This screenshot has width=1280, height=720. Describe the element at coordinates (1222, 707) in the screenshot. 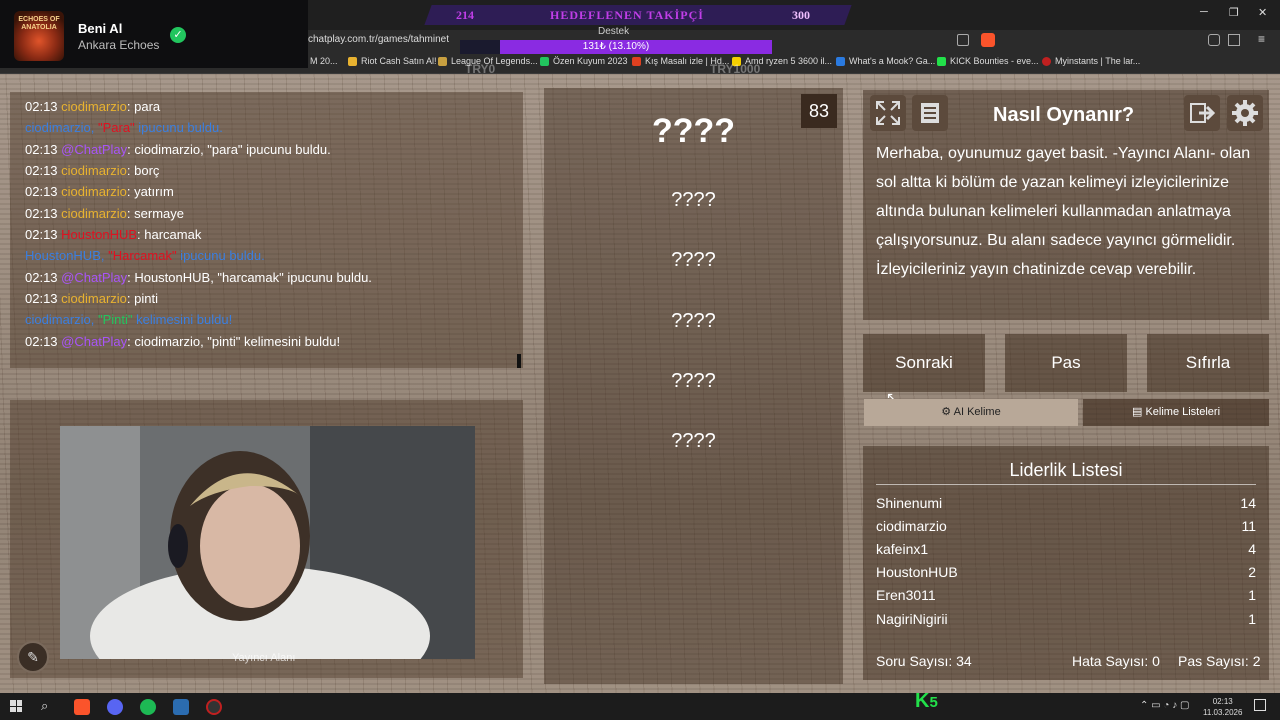

I see `clock: 02:13 11.03.2026` at that location.